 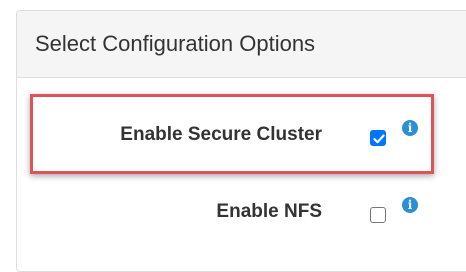 I want to click on panel-title: Select Configuration Options, so click(x=175, y=43).